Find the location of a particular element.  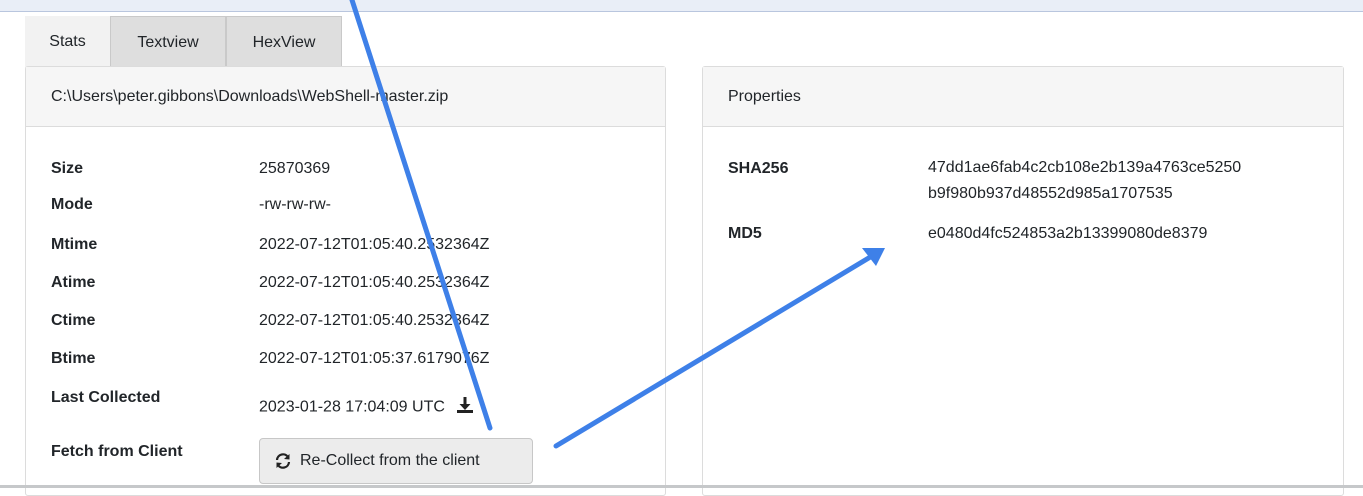

size-value: 25870369 is located at coordinates (295, 168).